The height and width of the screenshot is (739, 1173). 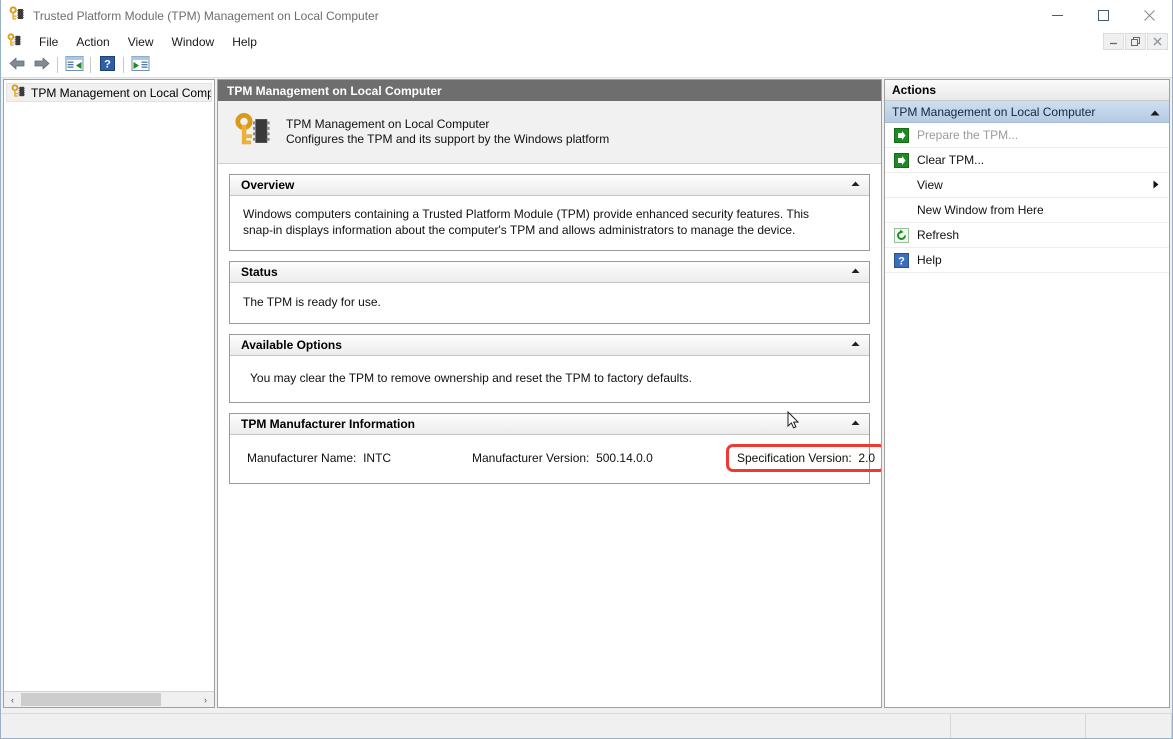 What do you see at coordinates (388, 124) in the screenshot?
I see `hero-title: TPM Management on Local Computer` at bounding box center [388, 124].